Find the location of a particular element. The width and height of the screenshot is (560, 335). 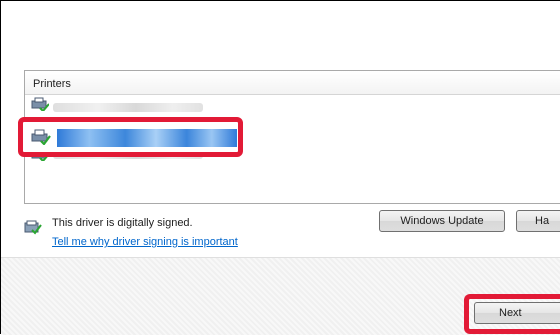

signed-driver-icon is located at coordinates (33, 227).